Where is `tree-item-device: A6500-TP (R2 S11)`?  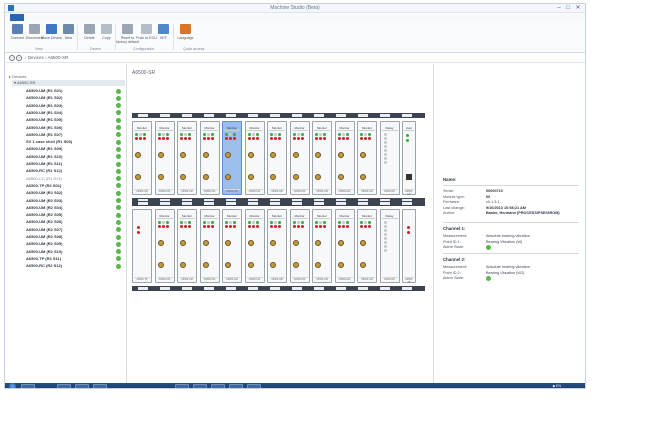 tree-item-device: A6500-TP (R2 S11) is located at coordinates (75, 259).